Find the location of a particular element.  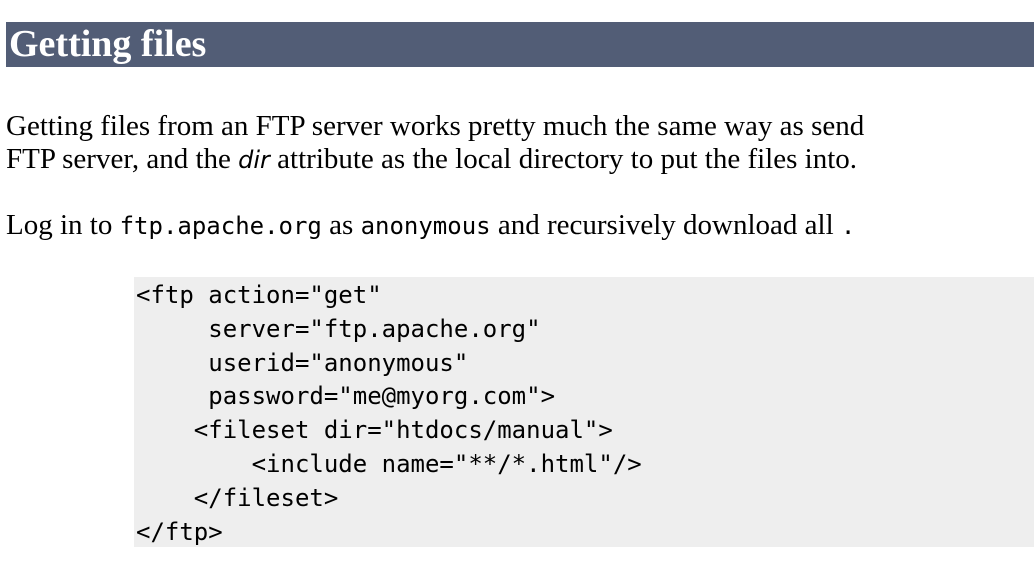

code-line: server="ftp.apache.org" is located at coordinates (338, 328).